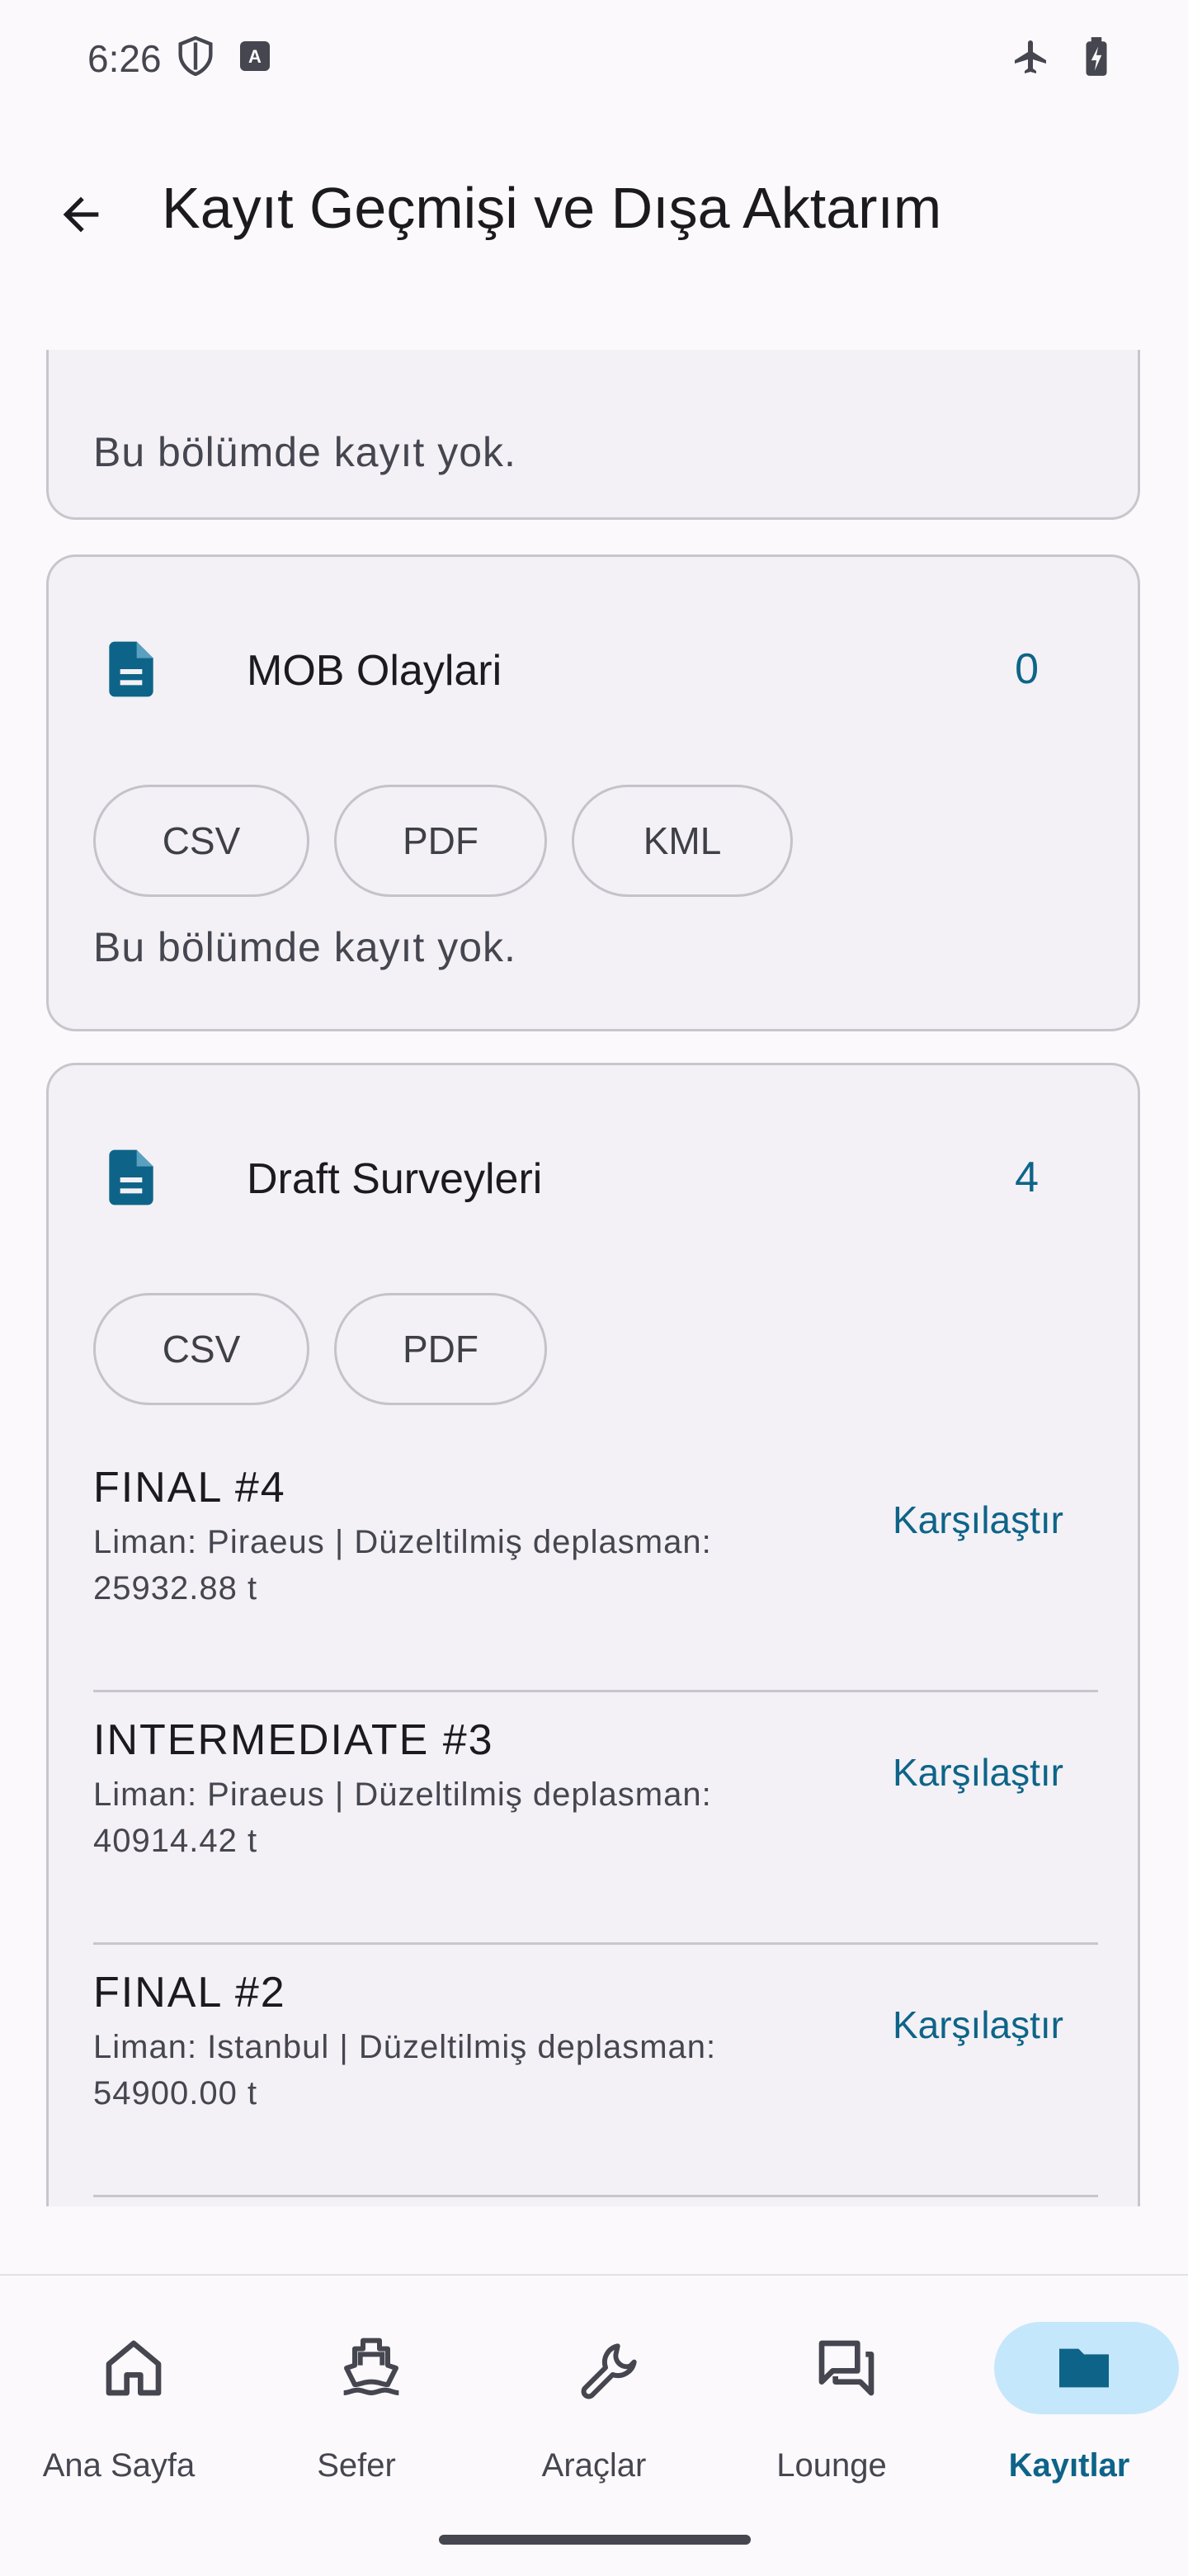  What do you see at coordinates (1060, 57) in the screenshot?
I see `status-right-icons` at bounding box center [1060, 57].